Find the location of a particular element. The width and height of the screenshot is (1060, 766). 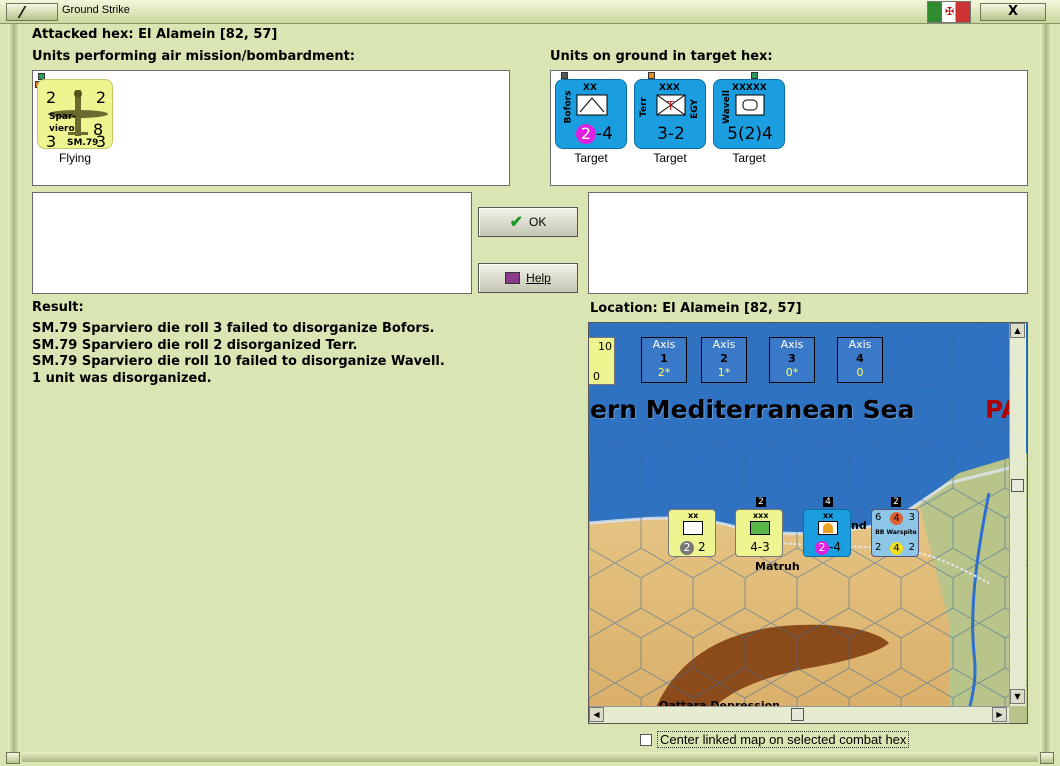

map-unit: xx 2 -4 is located at coordinates (827, 533).